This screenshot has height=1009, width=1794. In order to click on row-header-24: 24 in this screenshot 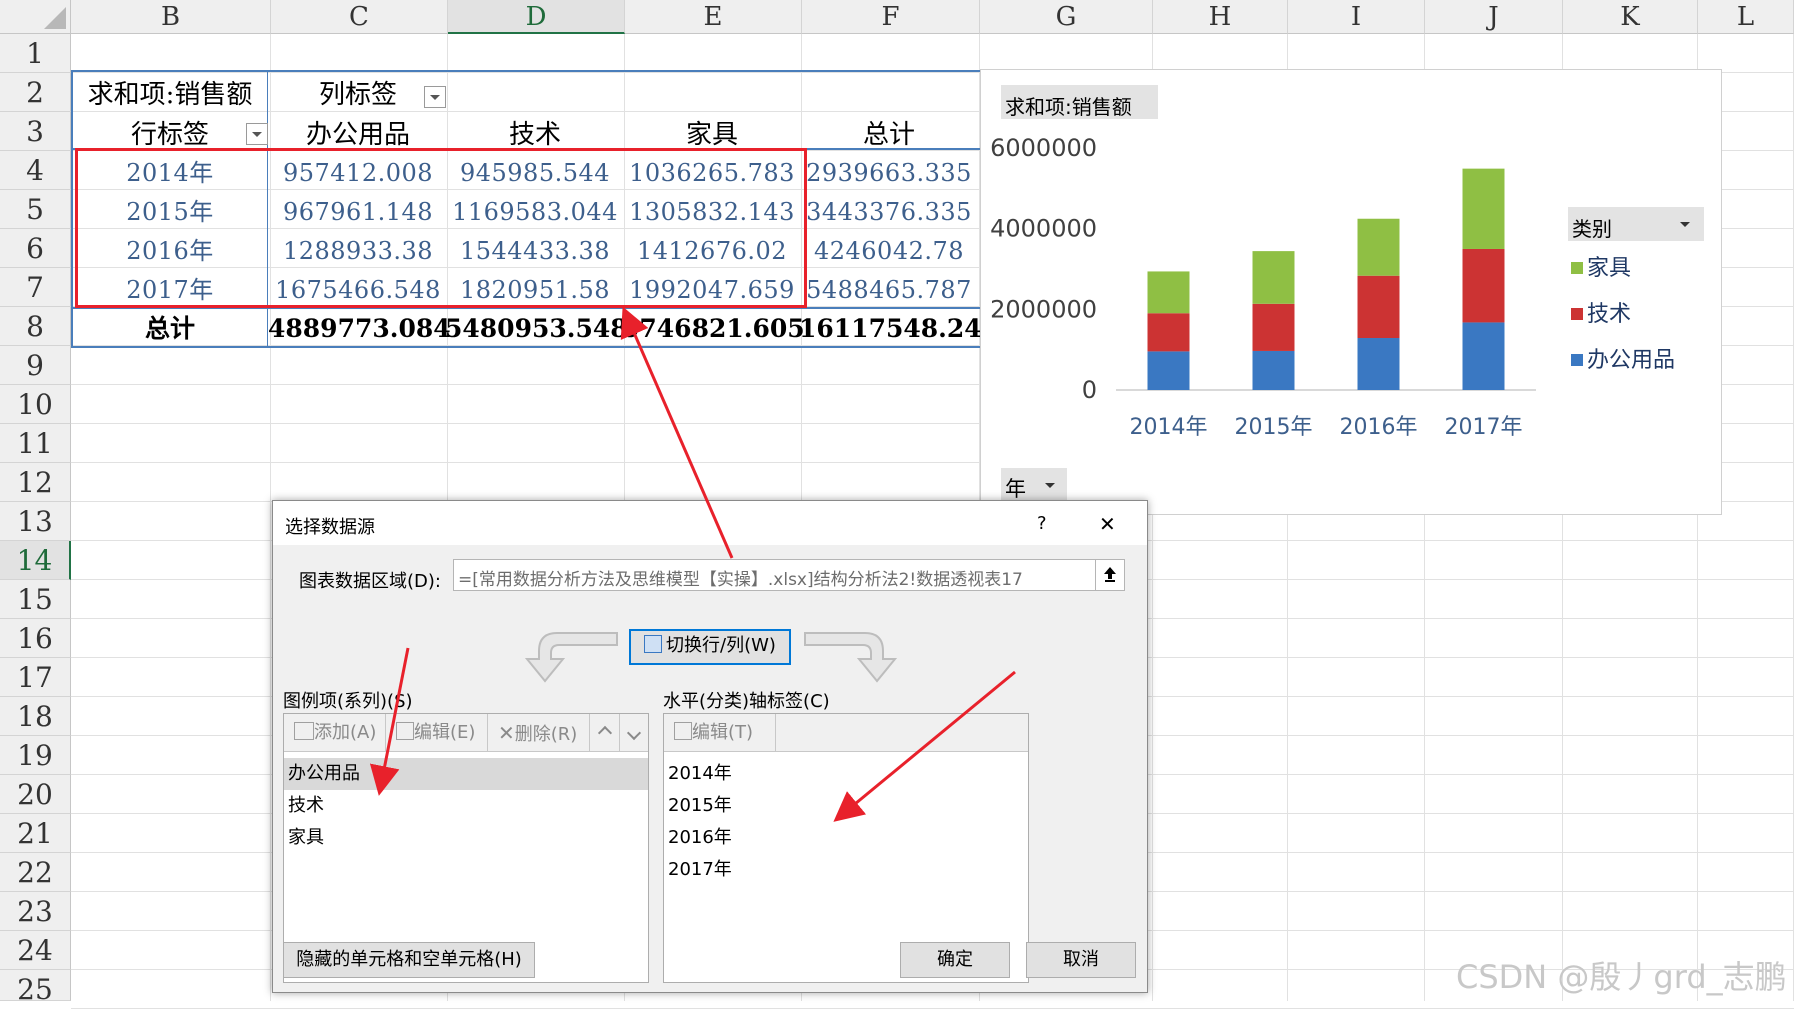, I will do `click(35, 950)`.